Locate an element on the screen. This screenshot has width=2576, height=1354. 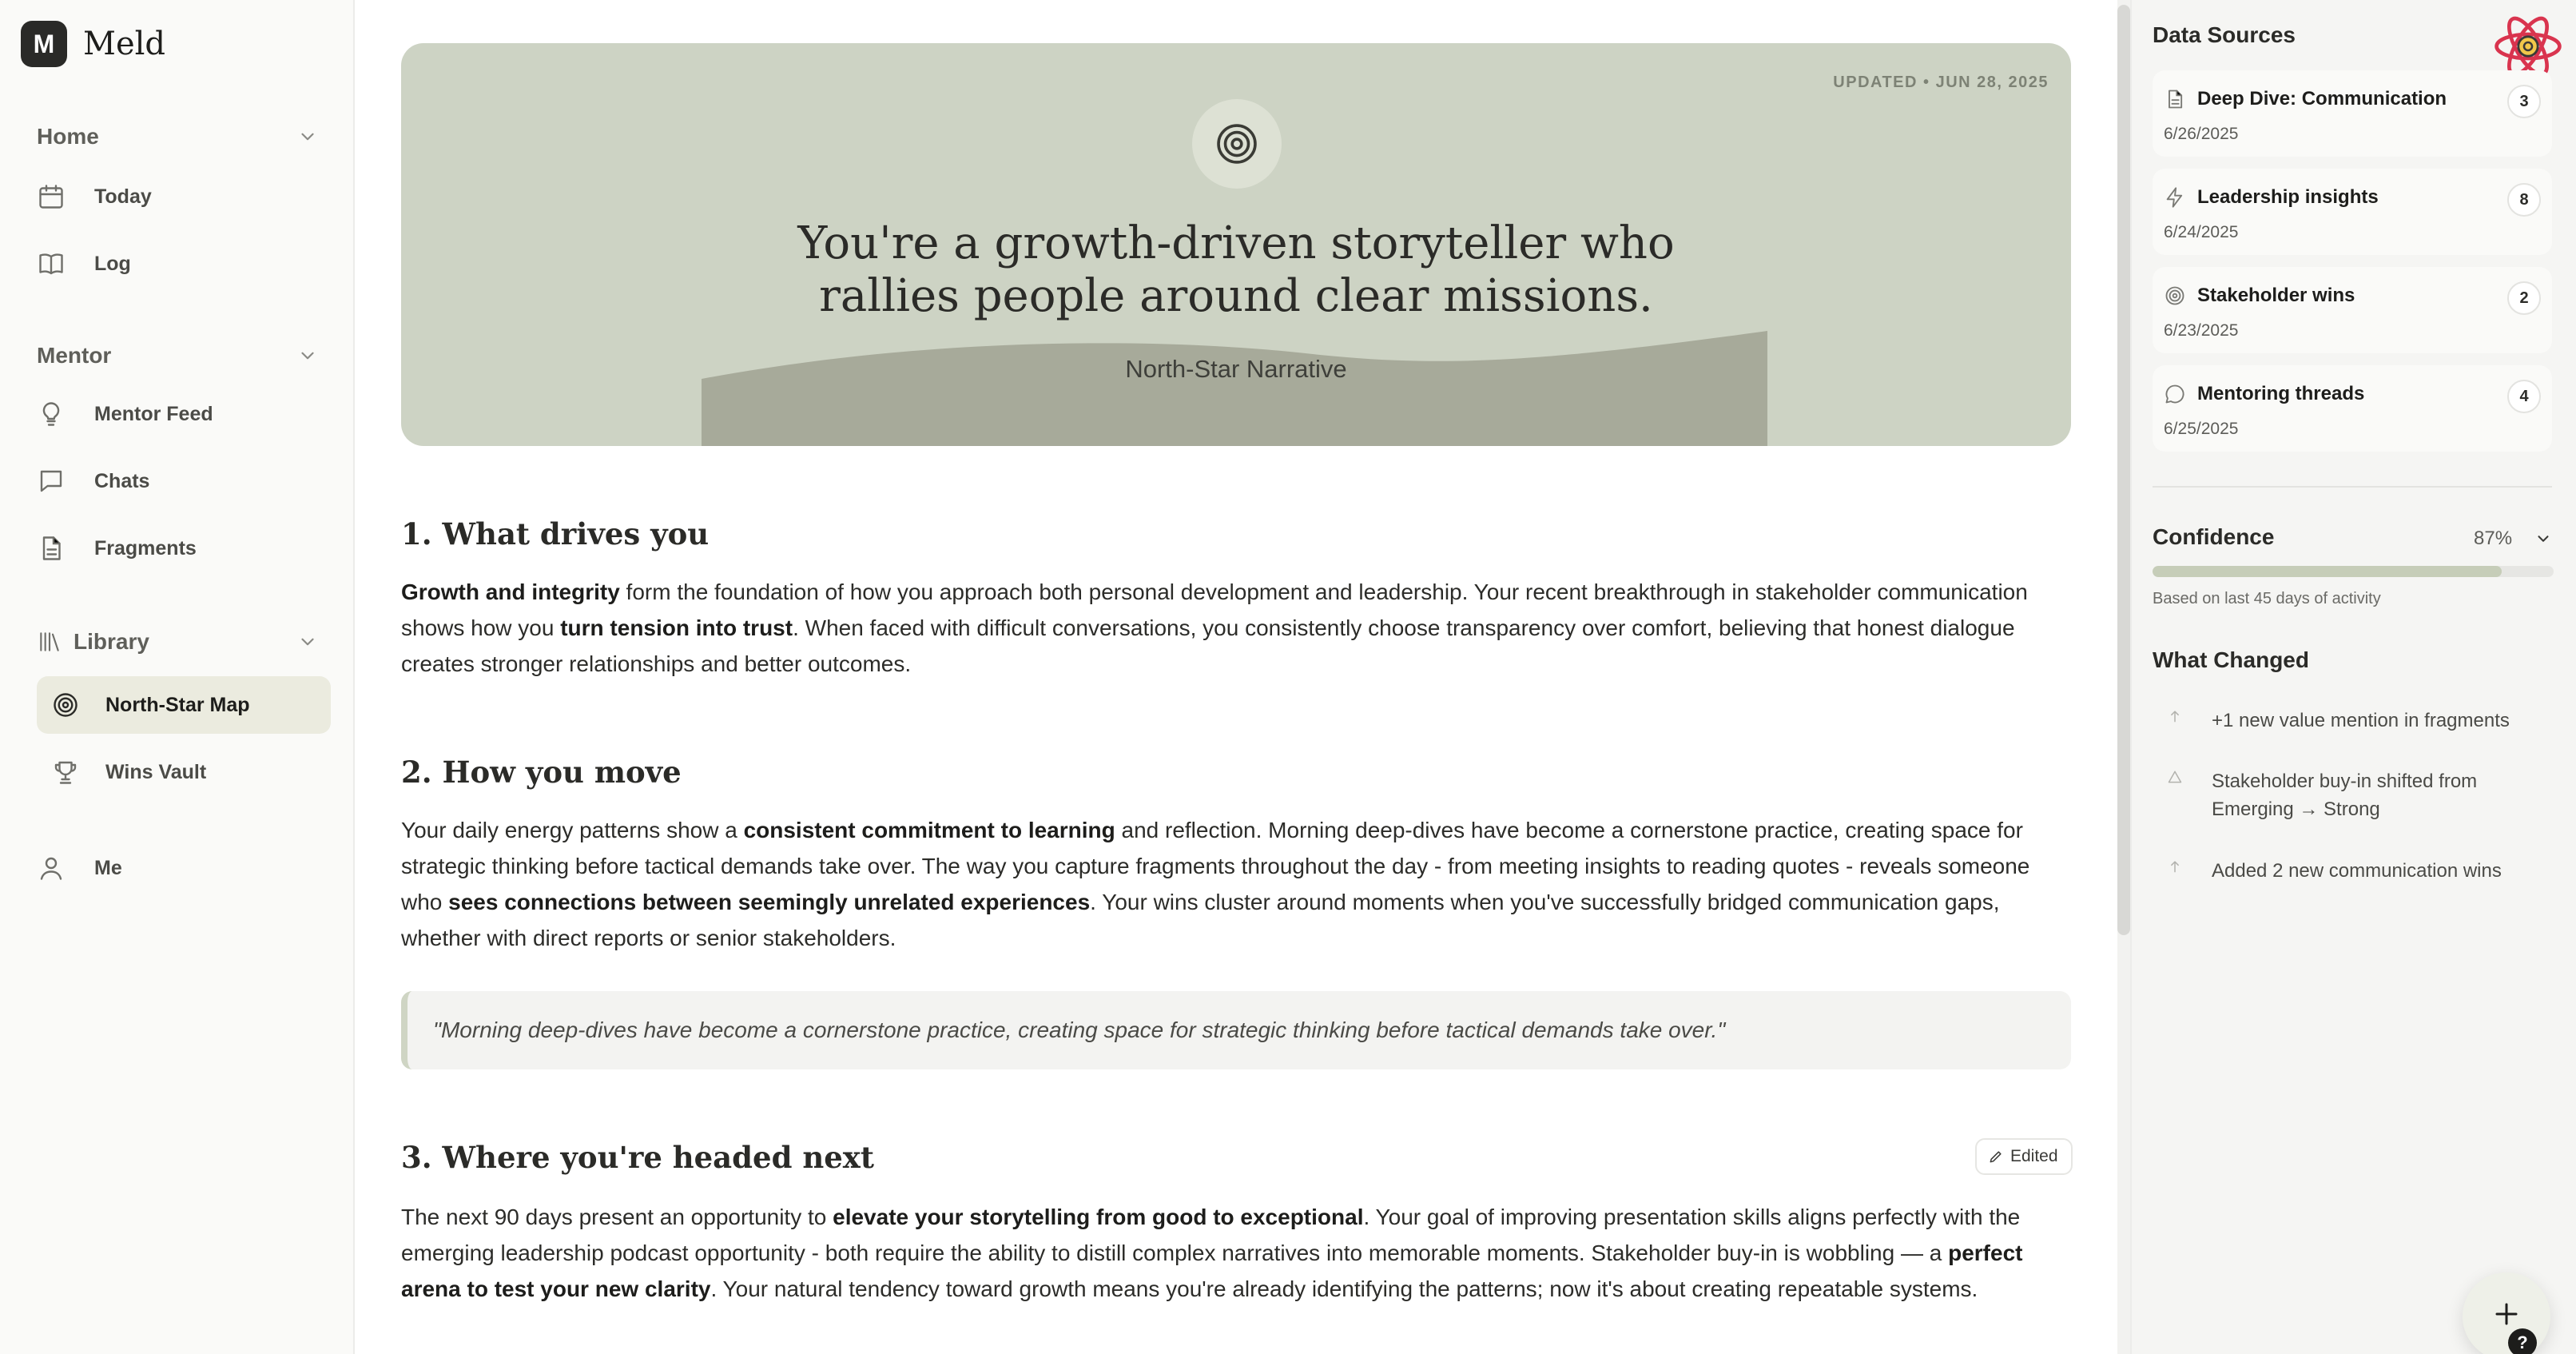
brand: M Meld is located at coordinates (93, 44).